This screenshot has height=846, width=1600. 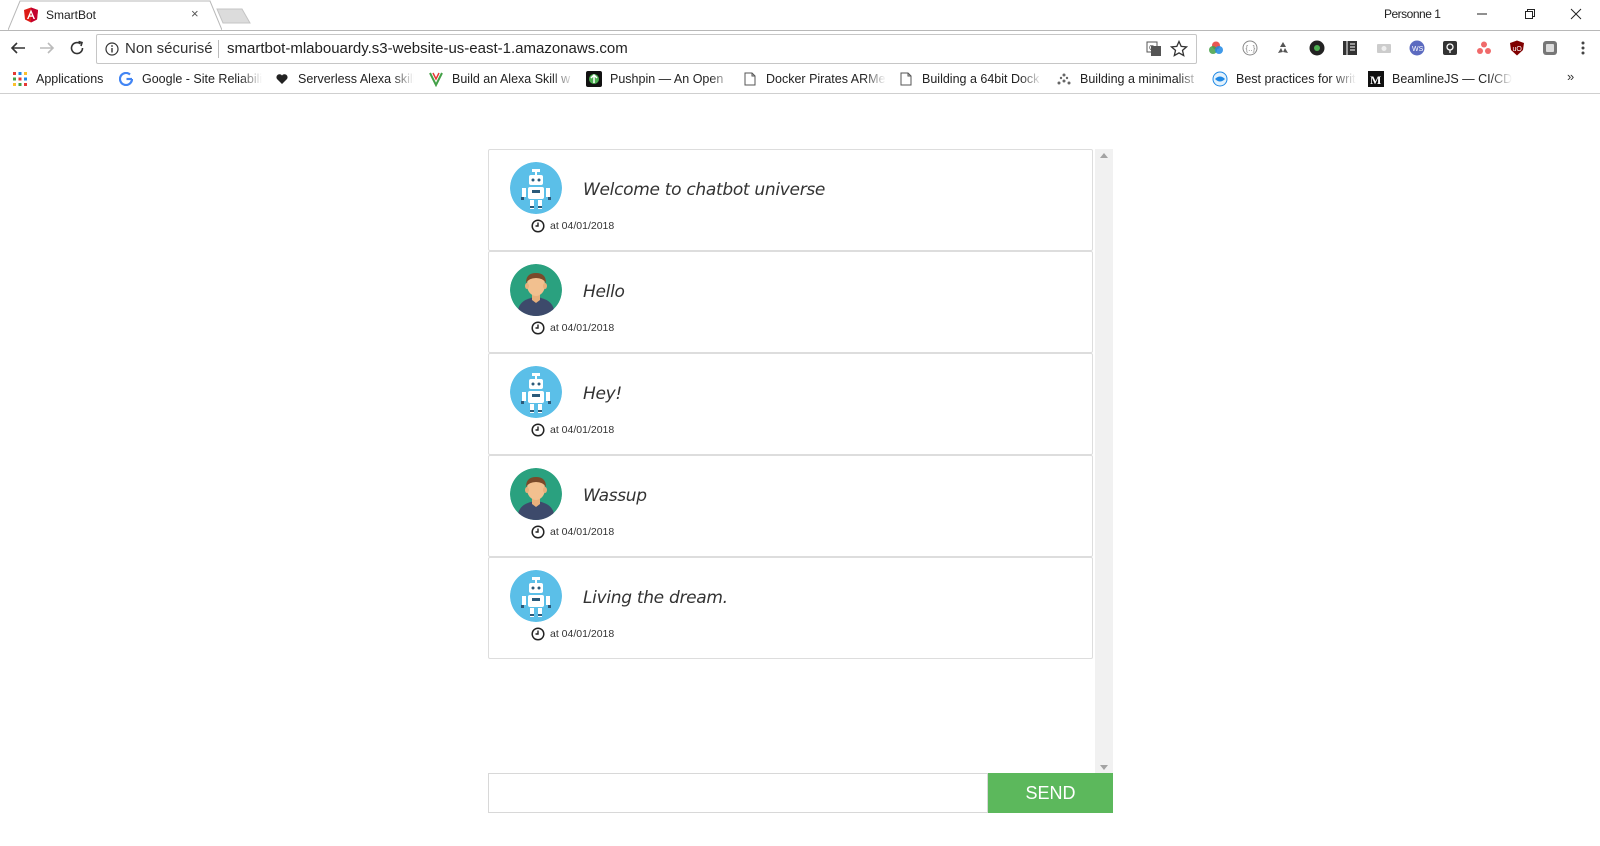 I want to click on message-list-scrollbar, so click(x=1104, y=461).